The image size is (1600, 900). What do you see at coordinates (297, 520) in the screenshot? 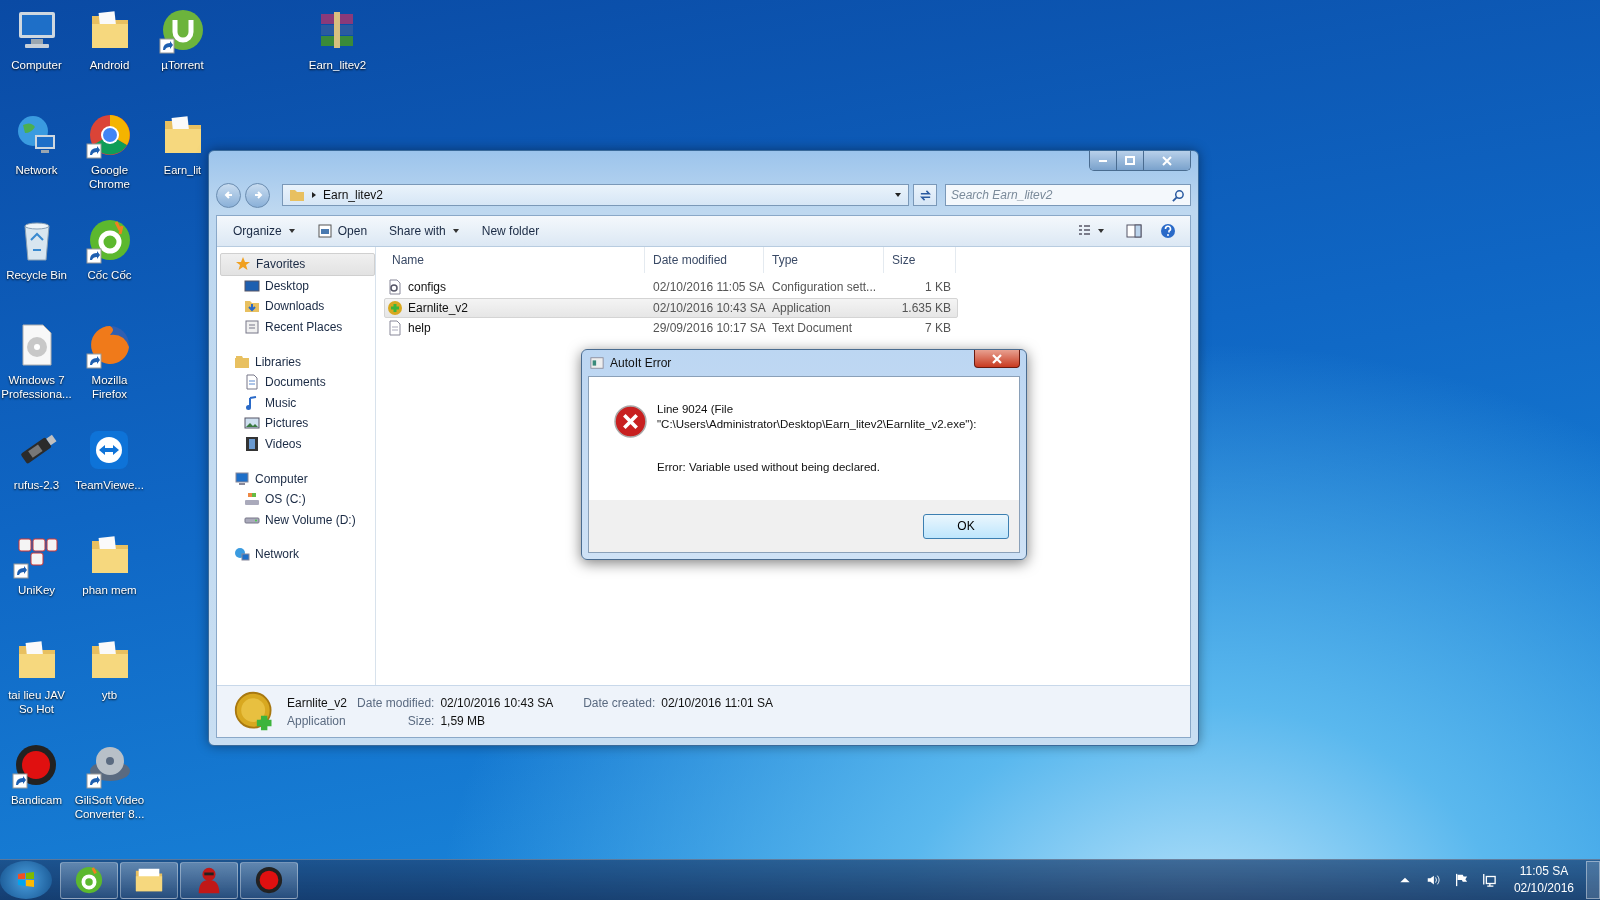
I see `nav-item: New Volume (D:)` at bounding box center [297, 520].